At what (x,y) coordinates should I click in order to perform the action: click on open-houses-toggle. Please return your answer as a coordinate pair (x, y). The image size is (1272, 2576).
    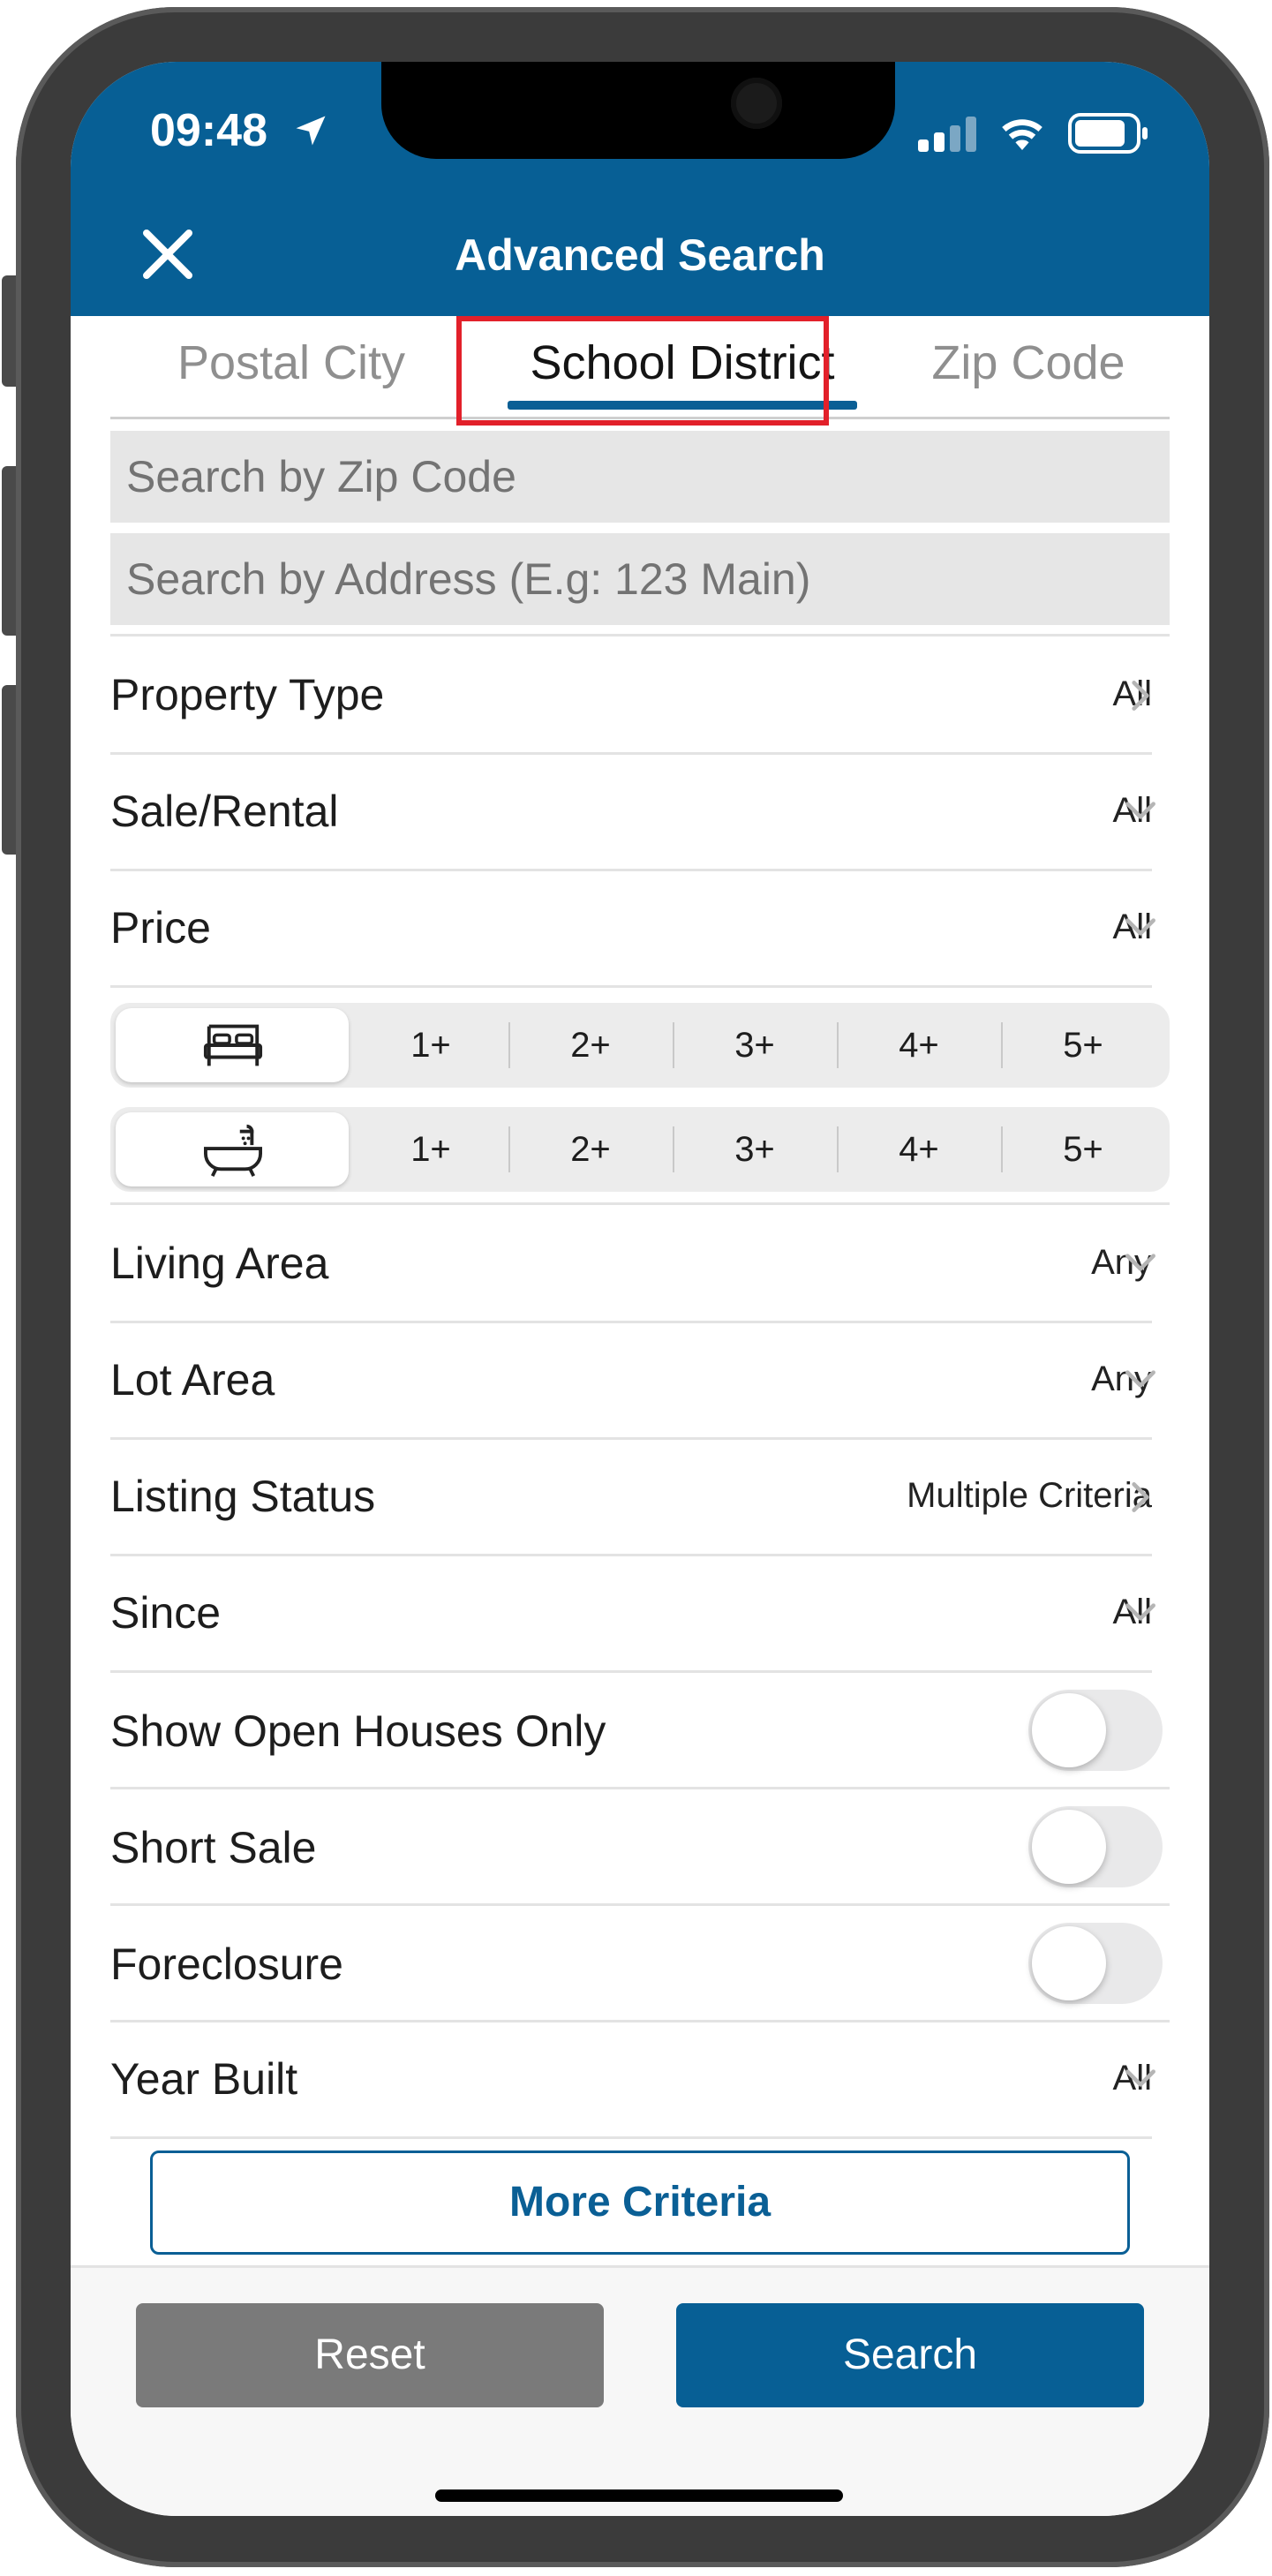
    Looking at the image, I should click on (1095, 1731).